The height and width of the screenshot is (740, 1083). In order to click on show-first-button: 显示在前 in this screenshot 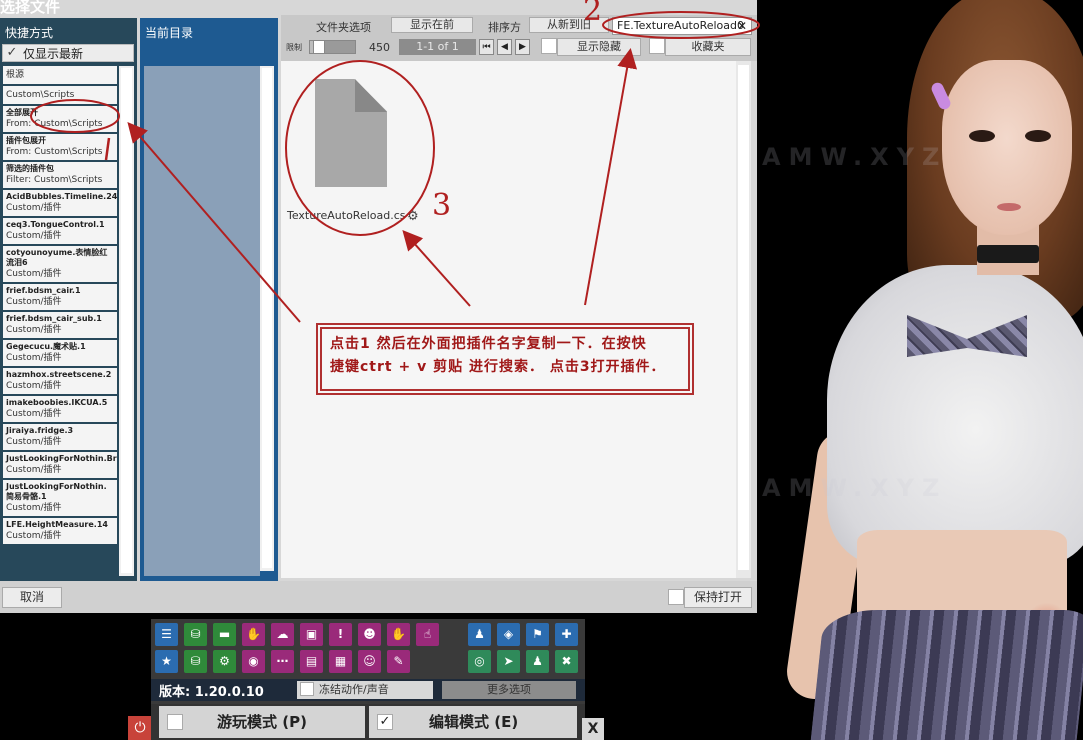, I will do `click(432, 25)`.